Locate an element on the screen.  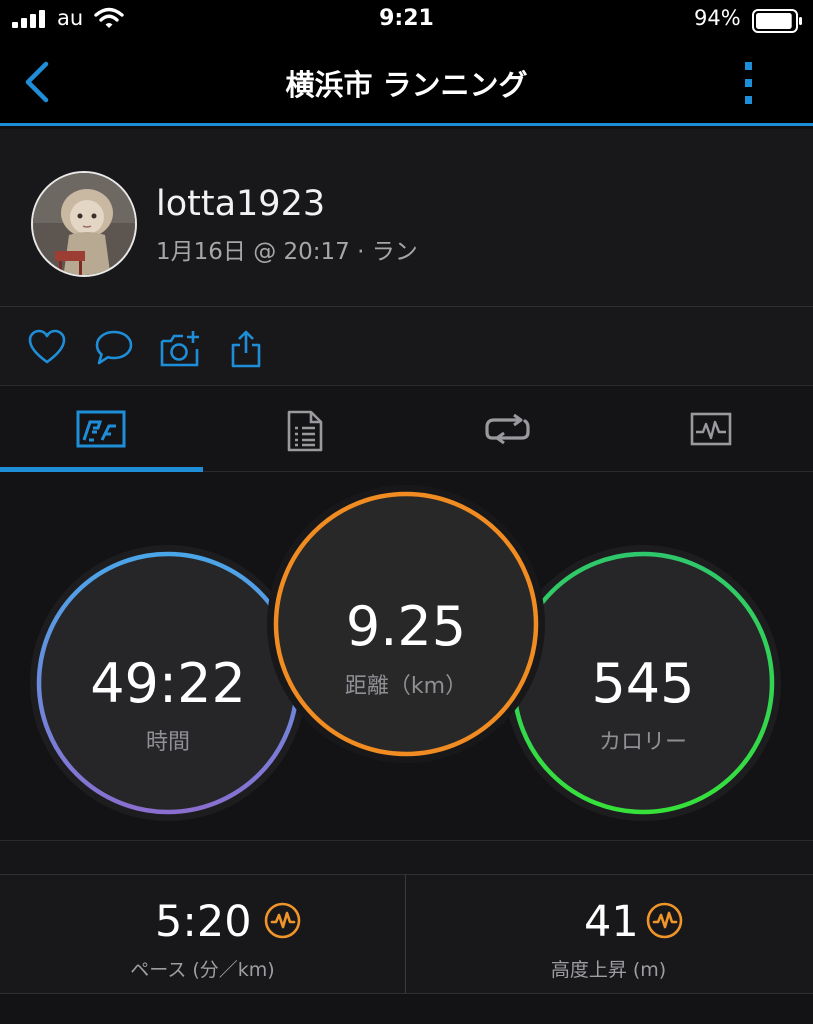
metric-divider is located at coordinates (405, 934).